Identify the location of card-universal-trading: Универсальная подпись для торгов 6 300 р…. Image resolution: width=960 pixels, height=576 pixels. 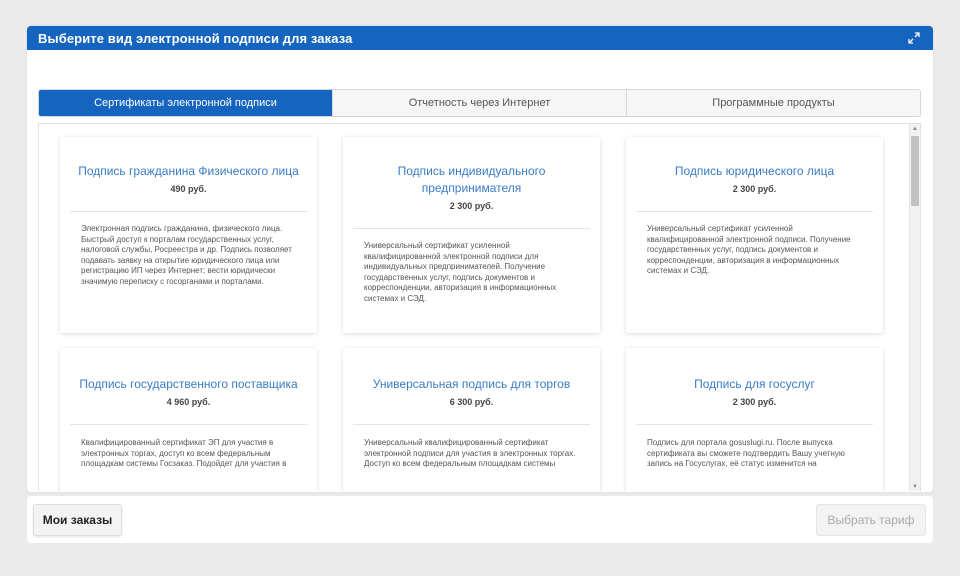
(471, 419).